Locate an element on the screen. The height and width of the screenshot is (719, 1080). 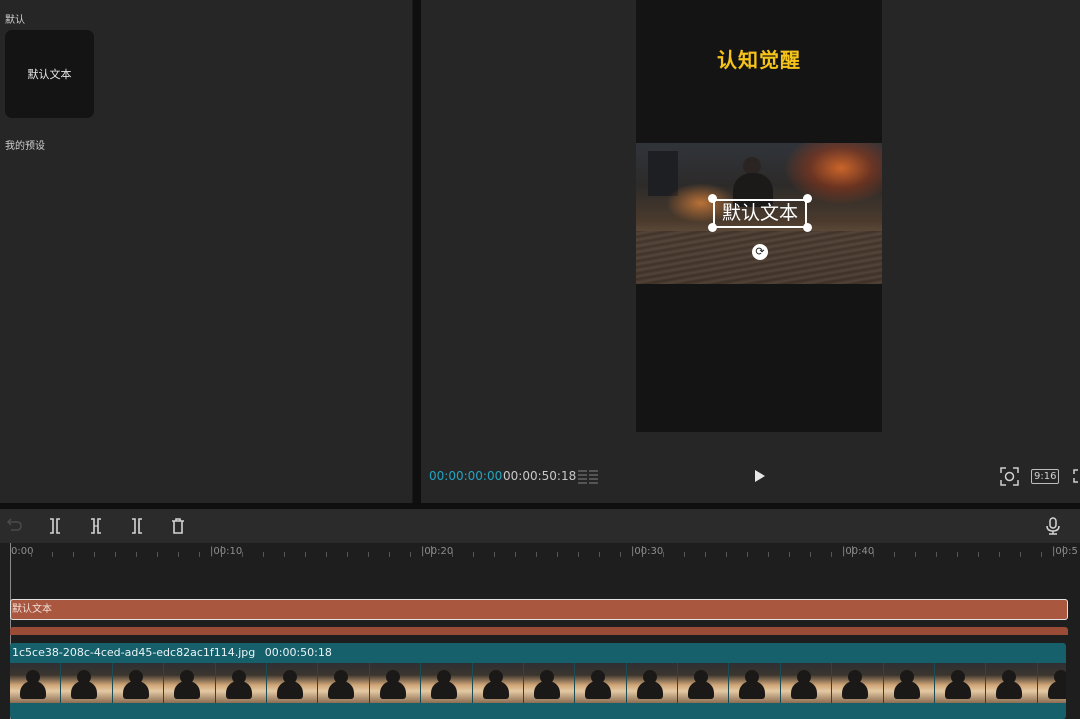
text-overlay-box: 默认文本 is located at coordinates (760, 213).